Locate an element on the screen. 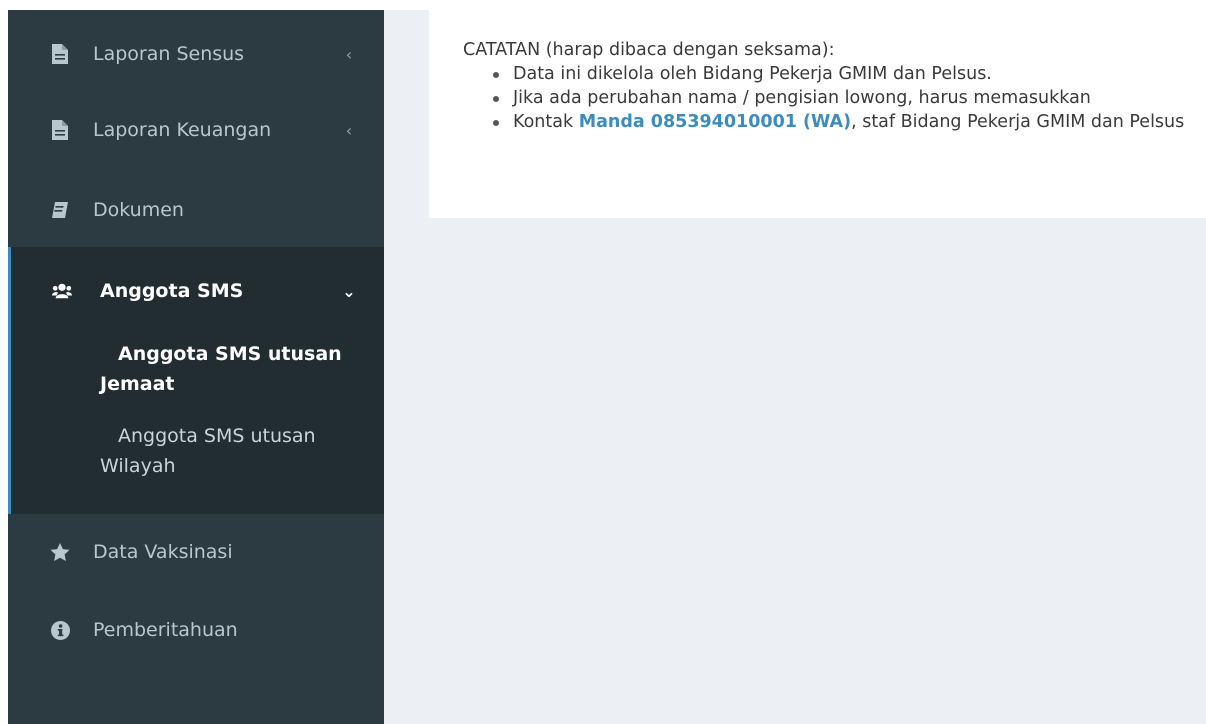 This screenshot has height=724, width=1206. sidebar-item-pemberitahuan: Pemberitahuan is located at coordinates (196, 630).